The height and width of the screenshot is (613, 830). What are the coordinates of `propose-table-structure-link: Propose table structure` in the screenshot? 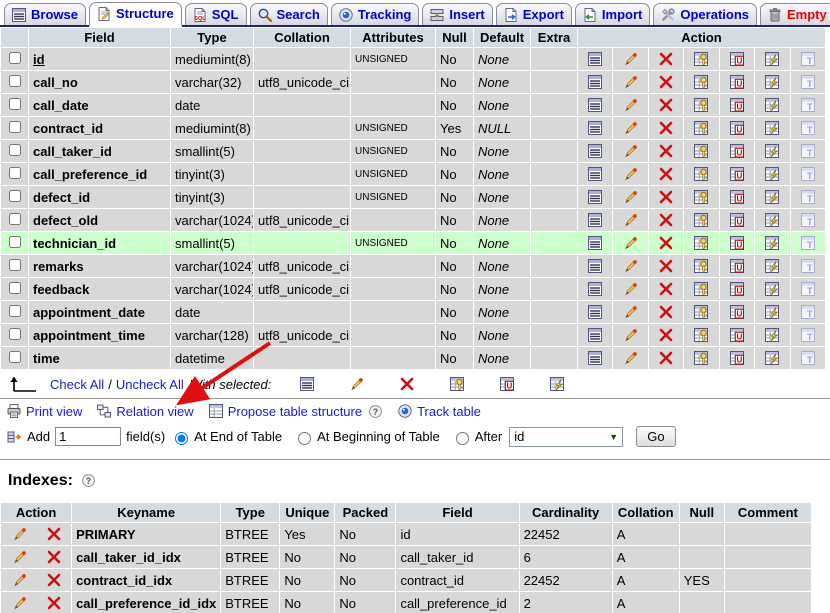 It's located at (285, 411).